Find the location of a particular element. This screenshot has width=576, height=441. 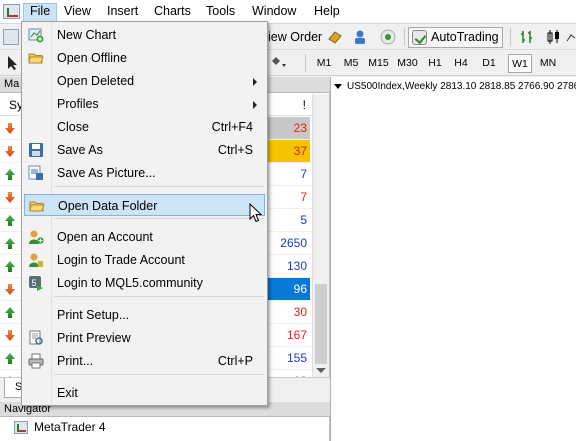

menu-item-save-as: Save As Ctrl+S is located at coordinates (144, 150).